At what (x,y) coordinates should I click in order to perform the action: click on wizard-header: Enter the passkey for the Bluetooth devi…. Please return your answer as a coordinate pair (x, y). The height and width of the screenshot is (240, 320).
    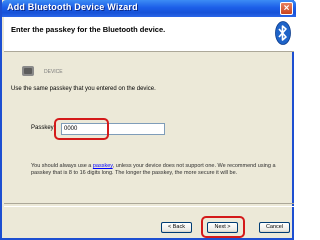
    Looking at the image, I should click on (149, 34).